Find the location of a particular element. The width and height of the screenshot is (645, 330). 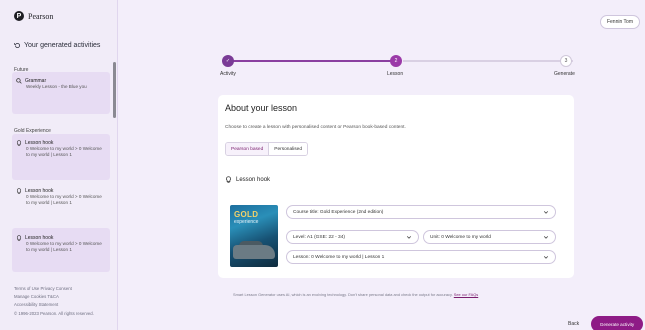

step-lesson-label: Lesson is located at coordinates (395, 74).